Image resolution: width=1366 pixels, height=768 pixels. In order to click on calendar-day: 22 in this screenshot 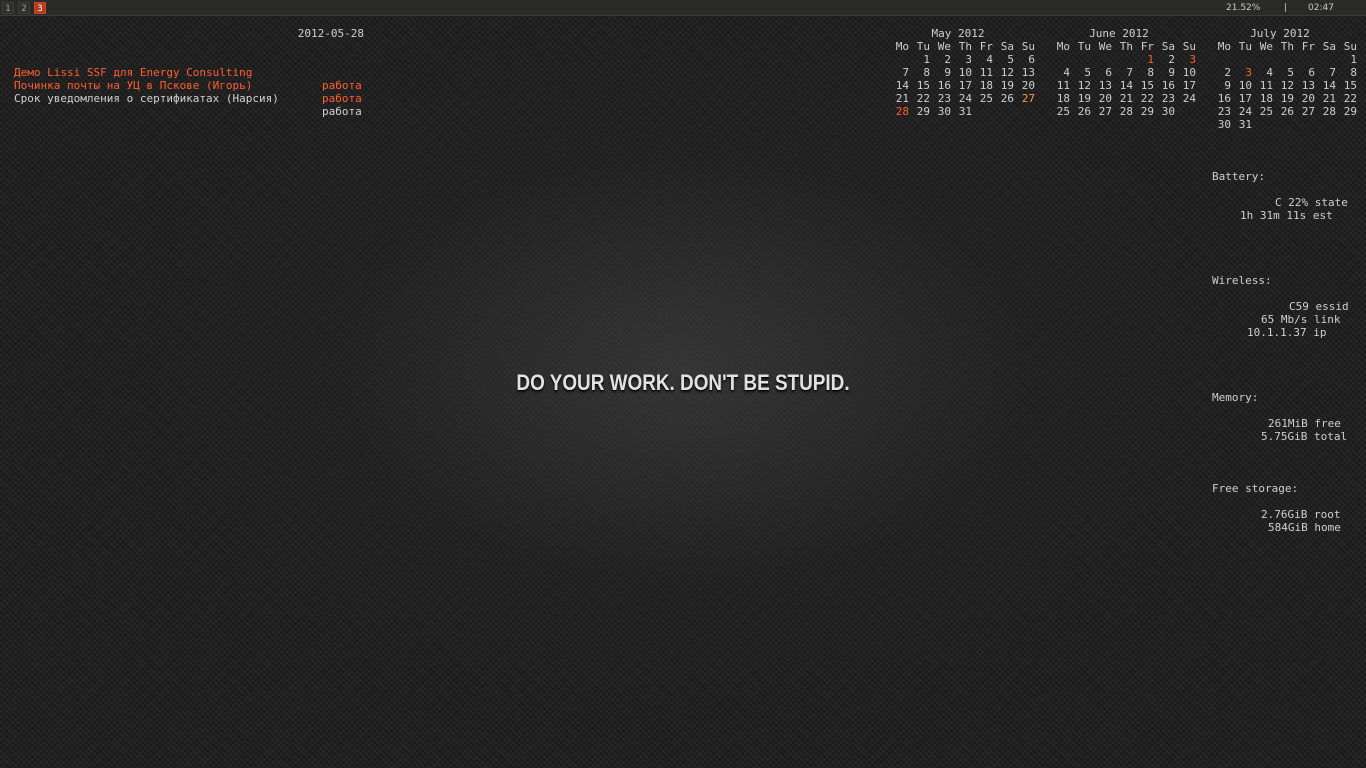, I will do `click(923, 98)`.